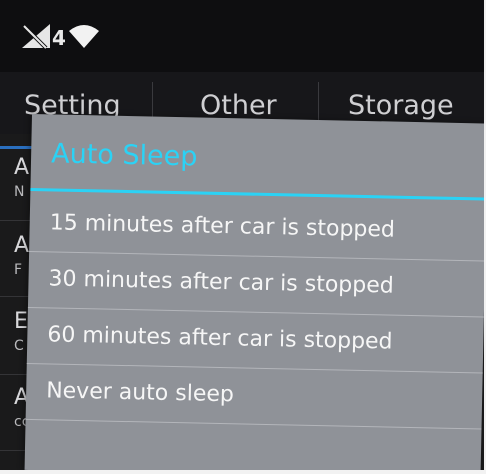  What do you see at coordinates (254, 397) in the screenshot?
I see `option-never-sleep: Never auto sleep` at bounding box center [254, 397].